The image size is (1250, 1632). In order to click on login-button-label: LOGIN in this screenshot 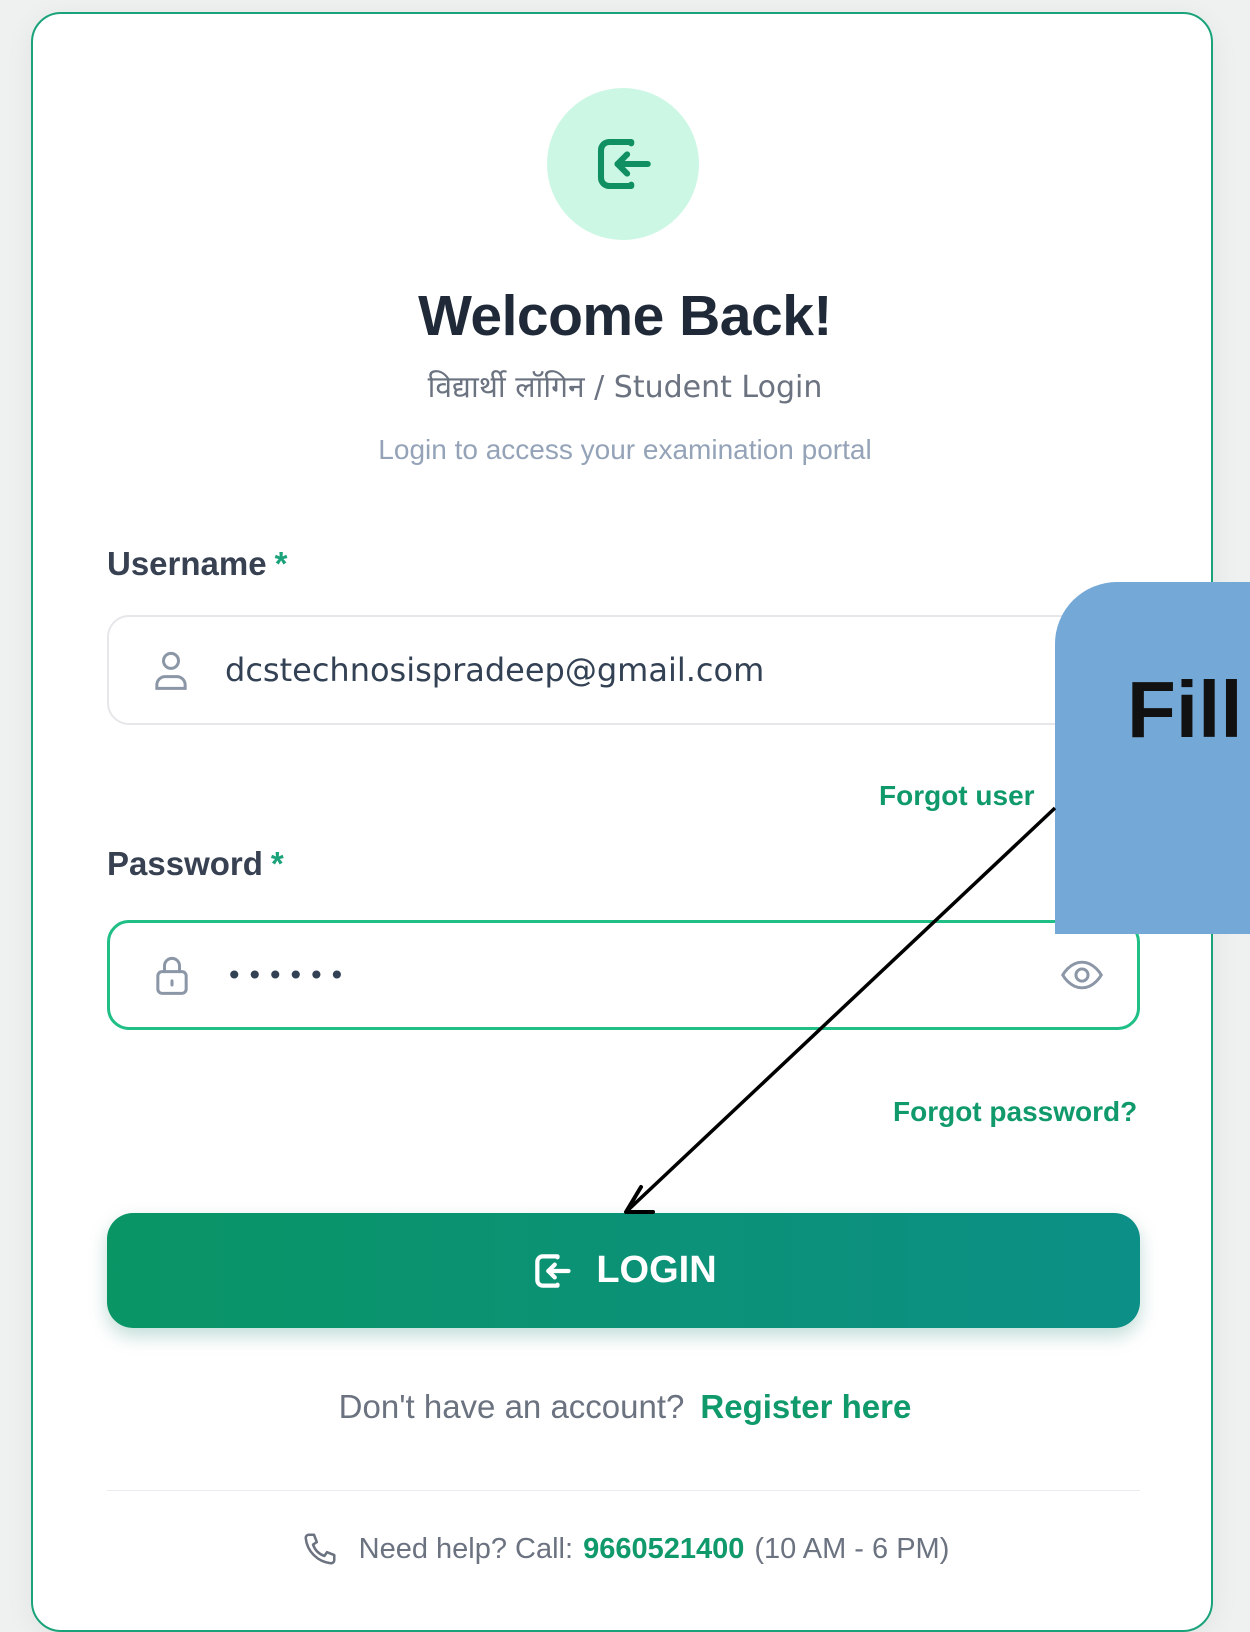, I will do `click(656, 1270)`.